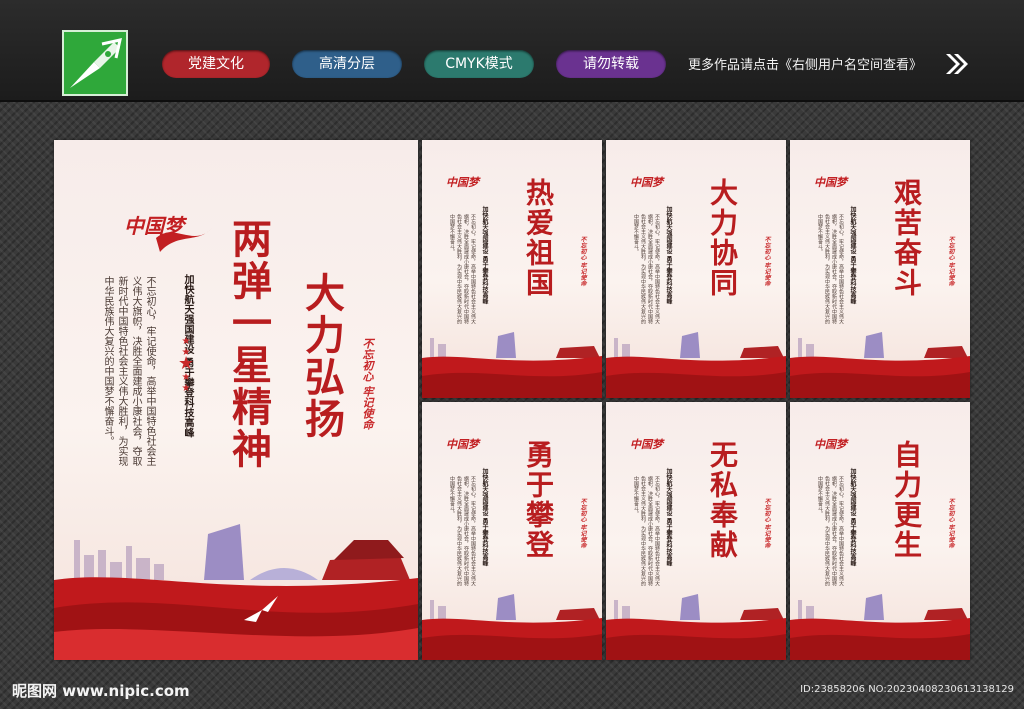  Describe the element at coordinates (538, 500) in the screenshot. I see `poster-4-title: 勇于攀登` at that location.